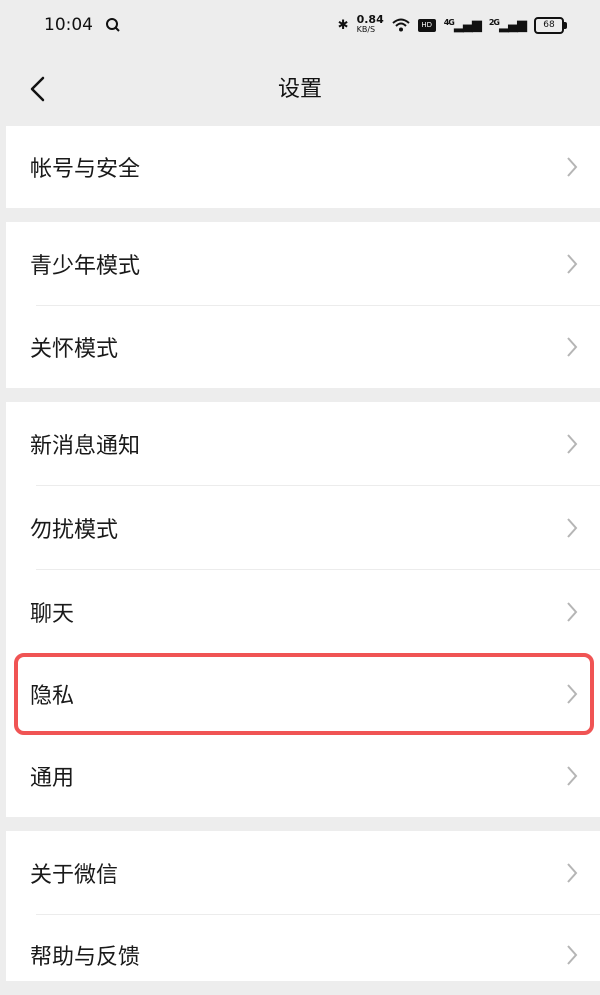 Image resolution: width=600 pixels, height=995 pixels. Describe the element at coordinates (303, 167) in the screenshot. I see `settings-item-account: 帐号与安全` at that location.